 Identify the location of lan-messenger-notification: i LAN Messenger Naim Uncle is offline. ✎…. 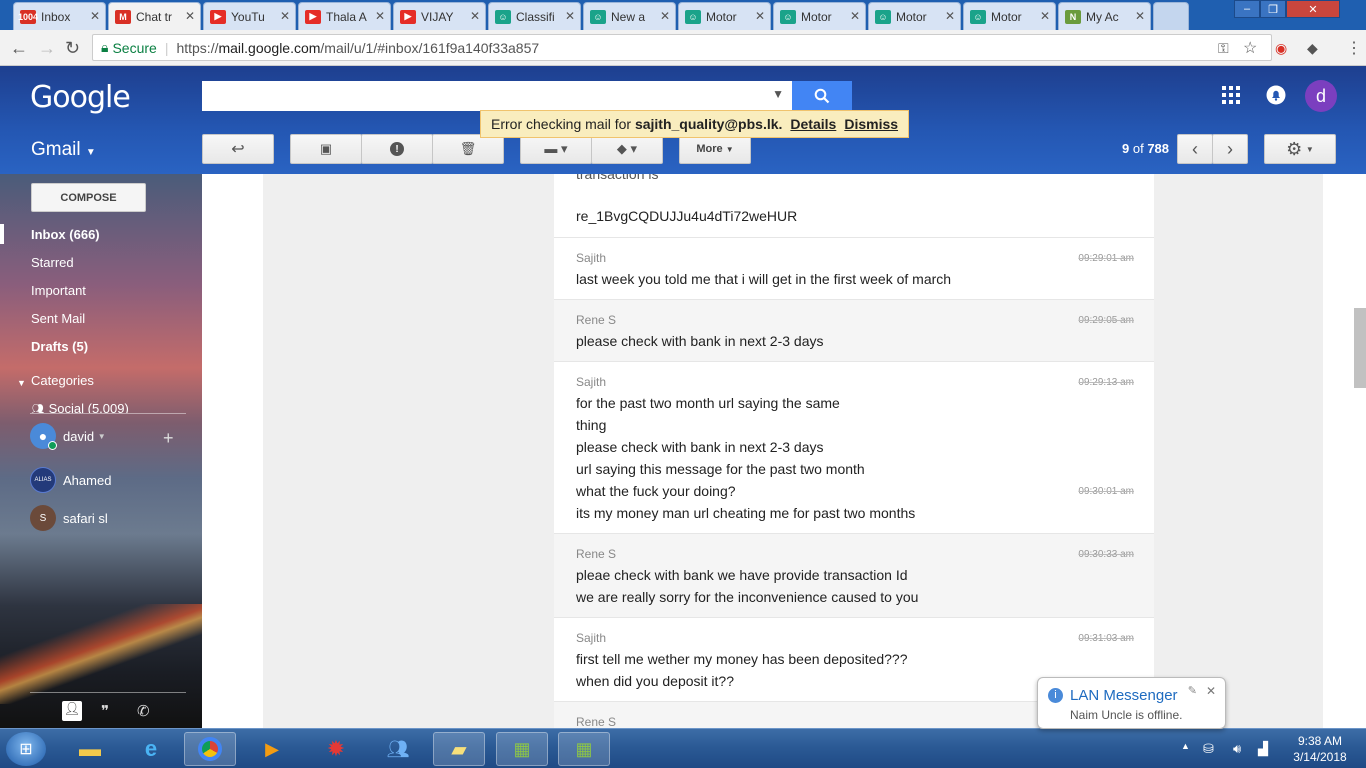
(1131, 703).